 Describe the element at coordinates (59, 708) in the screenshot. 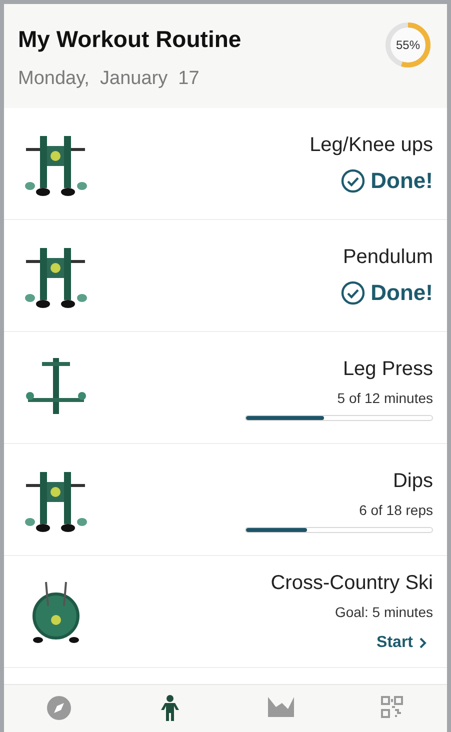

I see `compass-icon` at that location.